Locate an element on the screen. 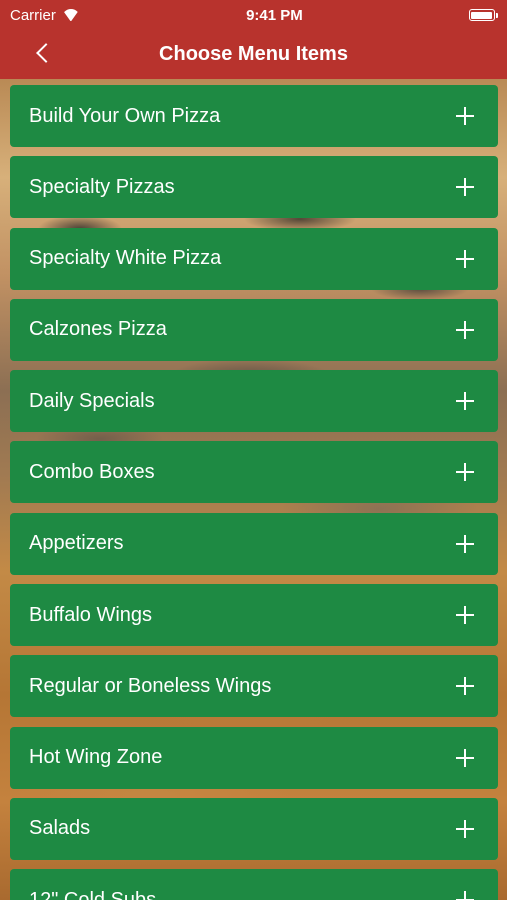  menu-item-label: Hot Wing Zone is located at coordinates (96, 757).